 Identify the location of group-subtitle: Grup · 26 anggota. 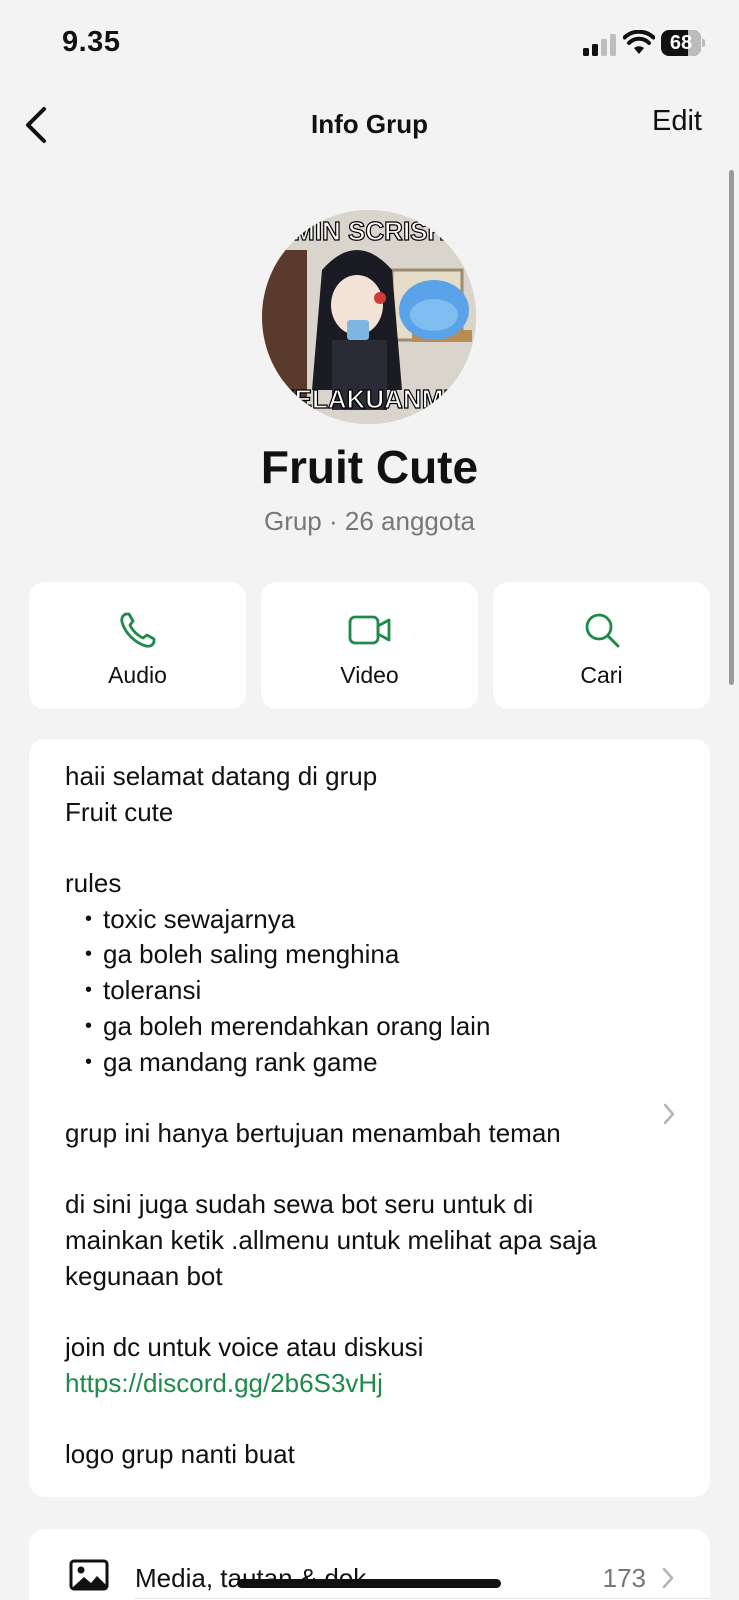
(369, 521).